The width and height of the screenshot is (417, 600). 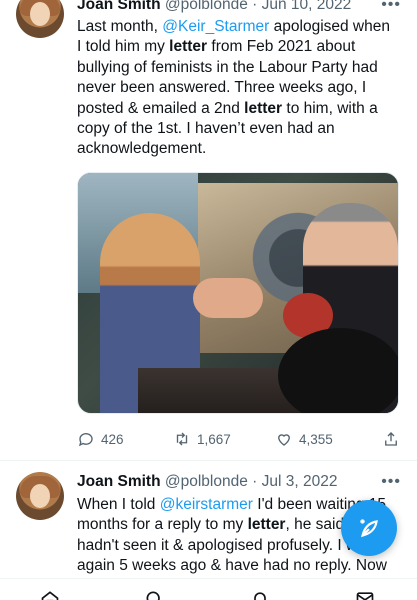 What do you see at coordinates (182, 439) in the screenshot?
I see `retweet-icon` at bounding box center [182, 439].